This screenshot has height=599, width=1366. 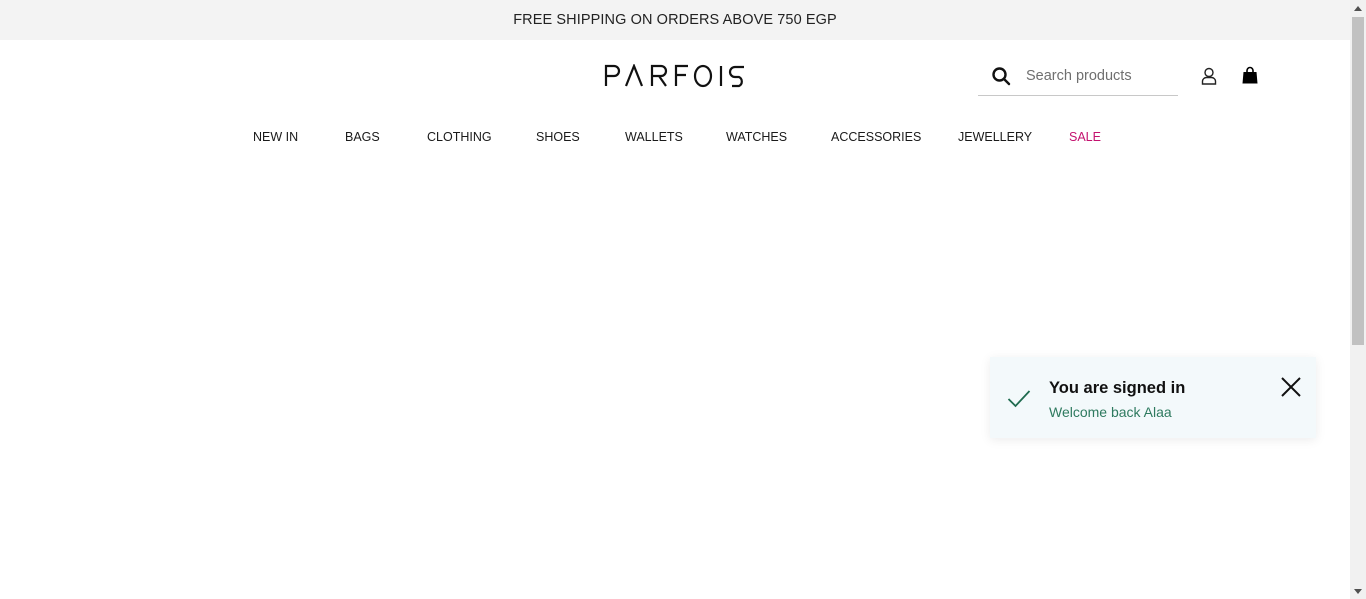 I want to click on nav-item-jewellery: JEWELLERY, so click(x=995, y=137).